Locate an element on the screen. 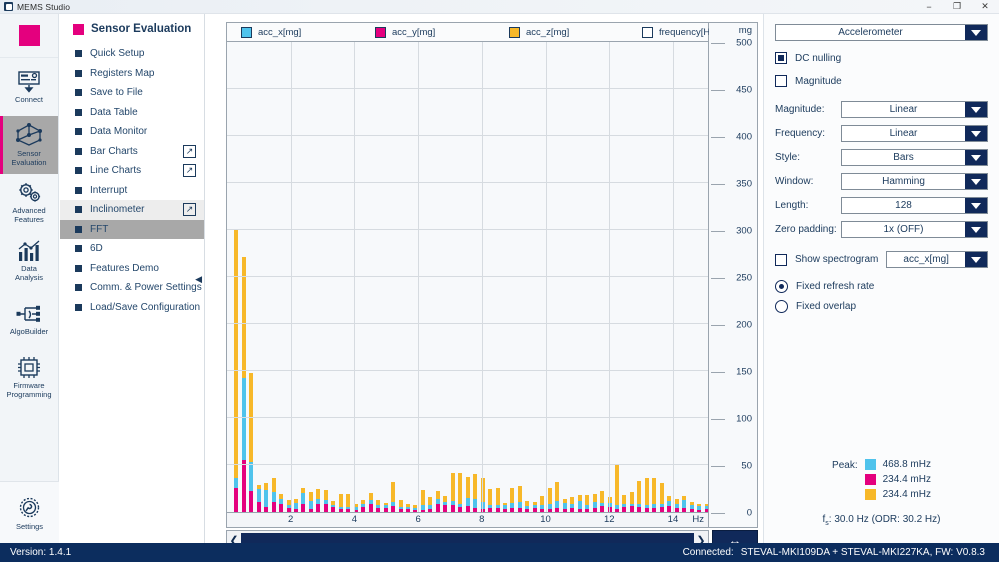  sidebar-item-registers-map: Registers Map is located at coordinates (132, 74).